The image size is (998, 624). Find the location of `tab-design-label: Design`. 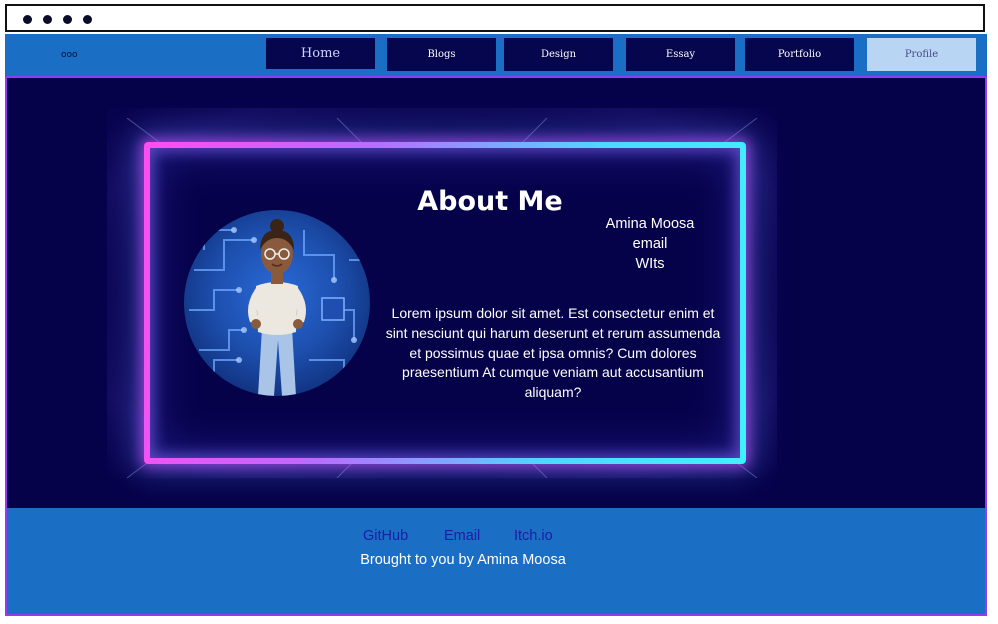

tab-design-label: Design is located at coordinates (558, 54).